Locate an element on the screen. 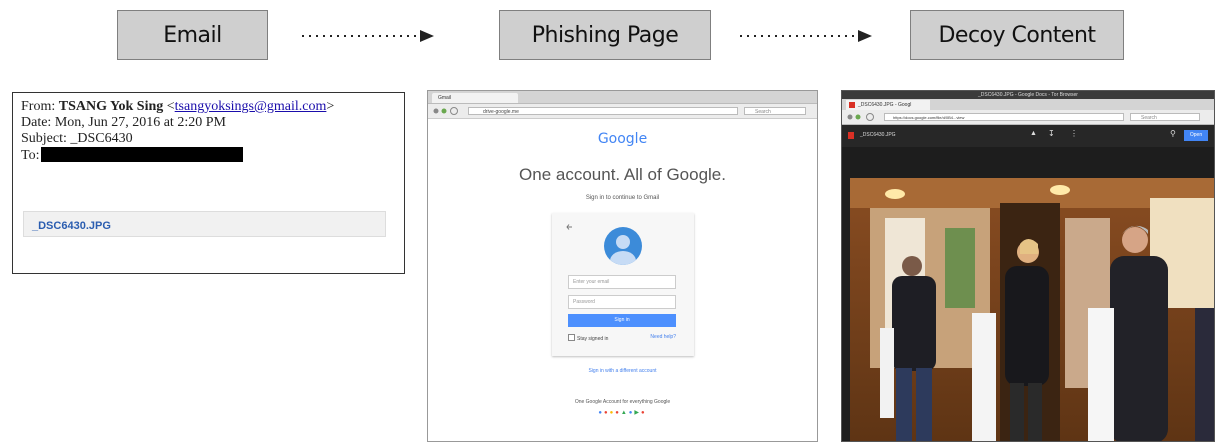  stage-phishing-box: Phishing Page is located at coordinates (605, 35).